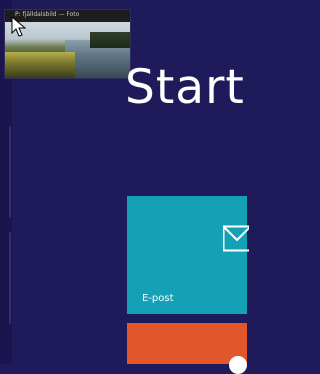 The image size is (320, 374). I want to click on mail-tile: E-post, so click(188, 255).